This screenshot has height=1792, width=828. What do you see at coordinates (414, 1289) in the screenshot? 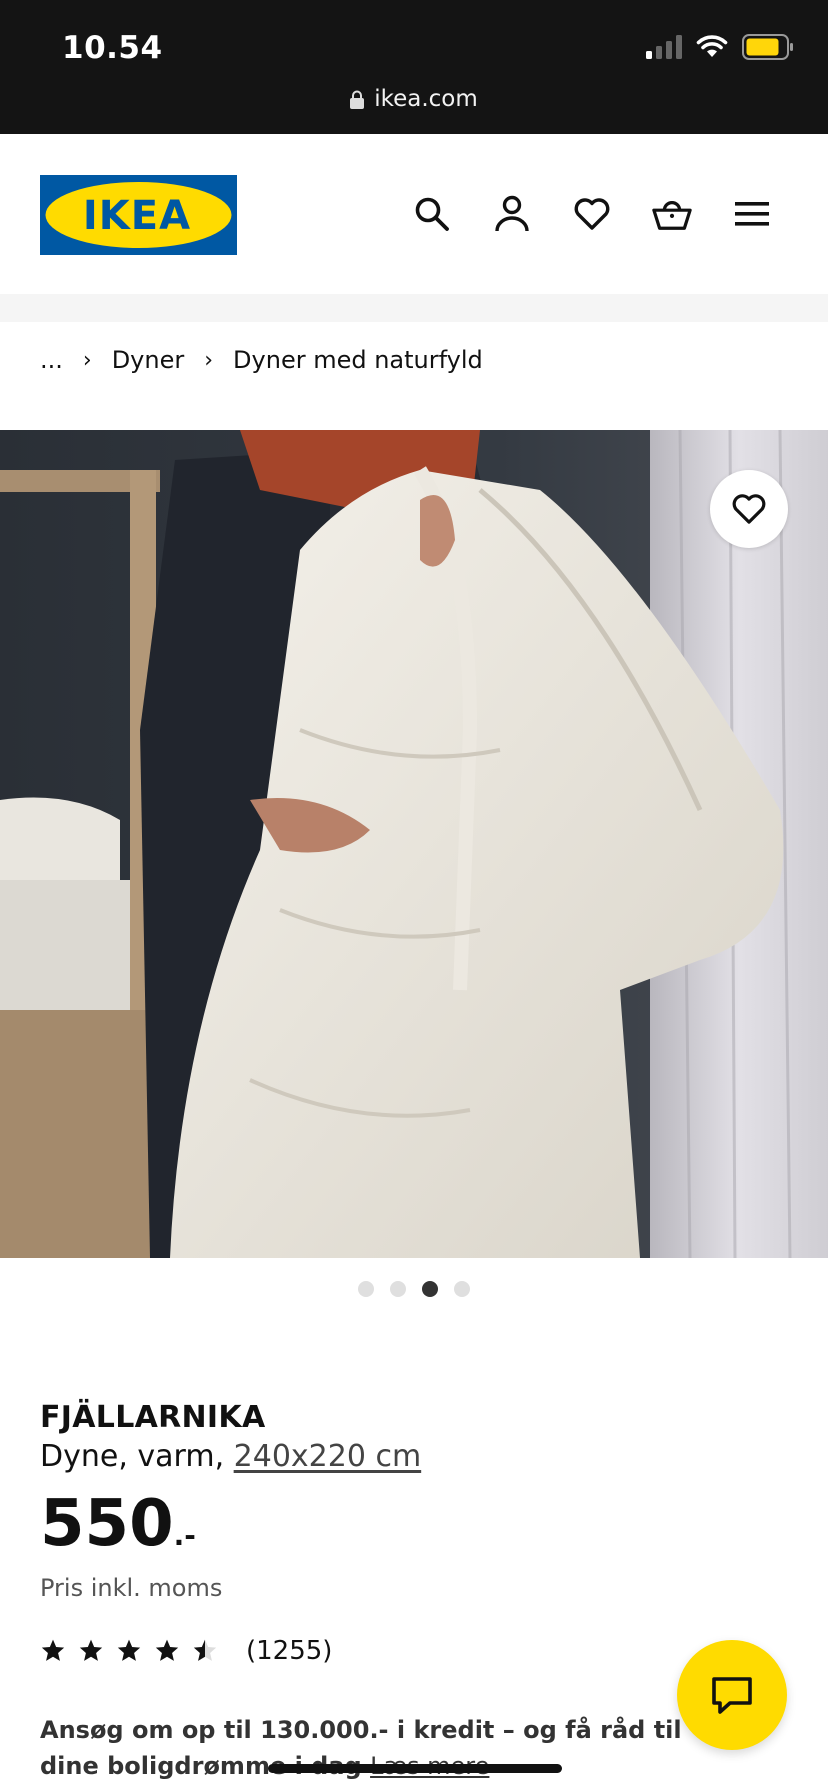
I see `carousel-dots` at bounding box center [414, 1289].